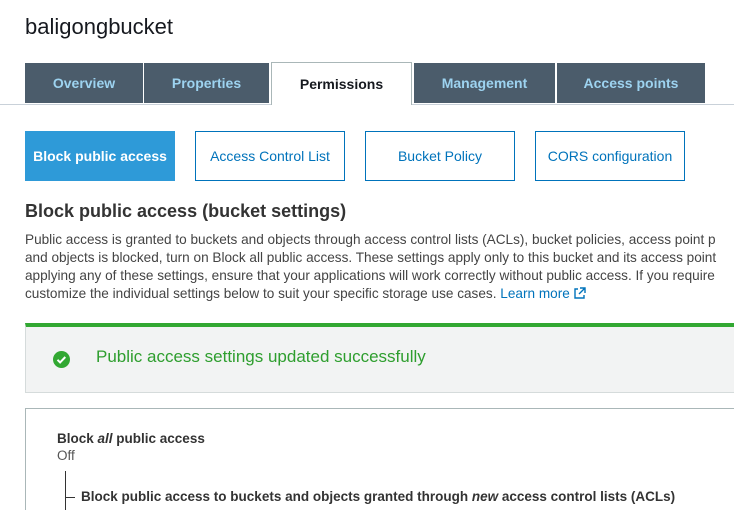  Describe the element at coordinates (484, 83) in the screenshot. I see `tab-management: Management` at that location.